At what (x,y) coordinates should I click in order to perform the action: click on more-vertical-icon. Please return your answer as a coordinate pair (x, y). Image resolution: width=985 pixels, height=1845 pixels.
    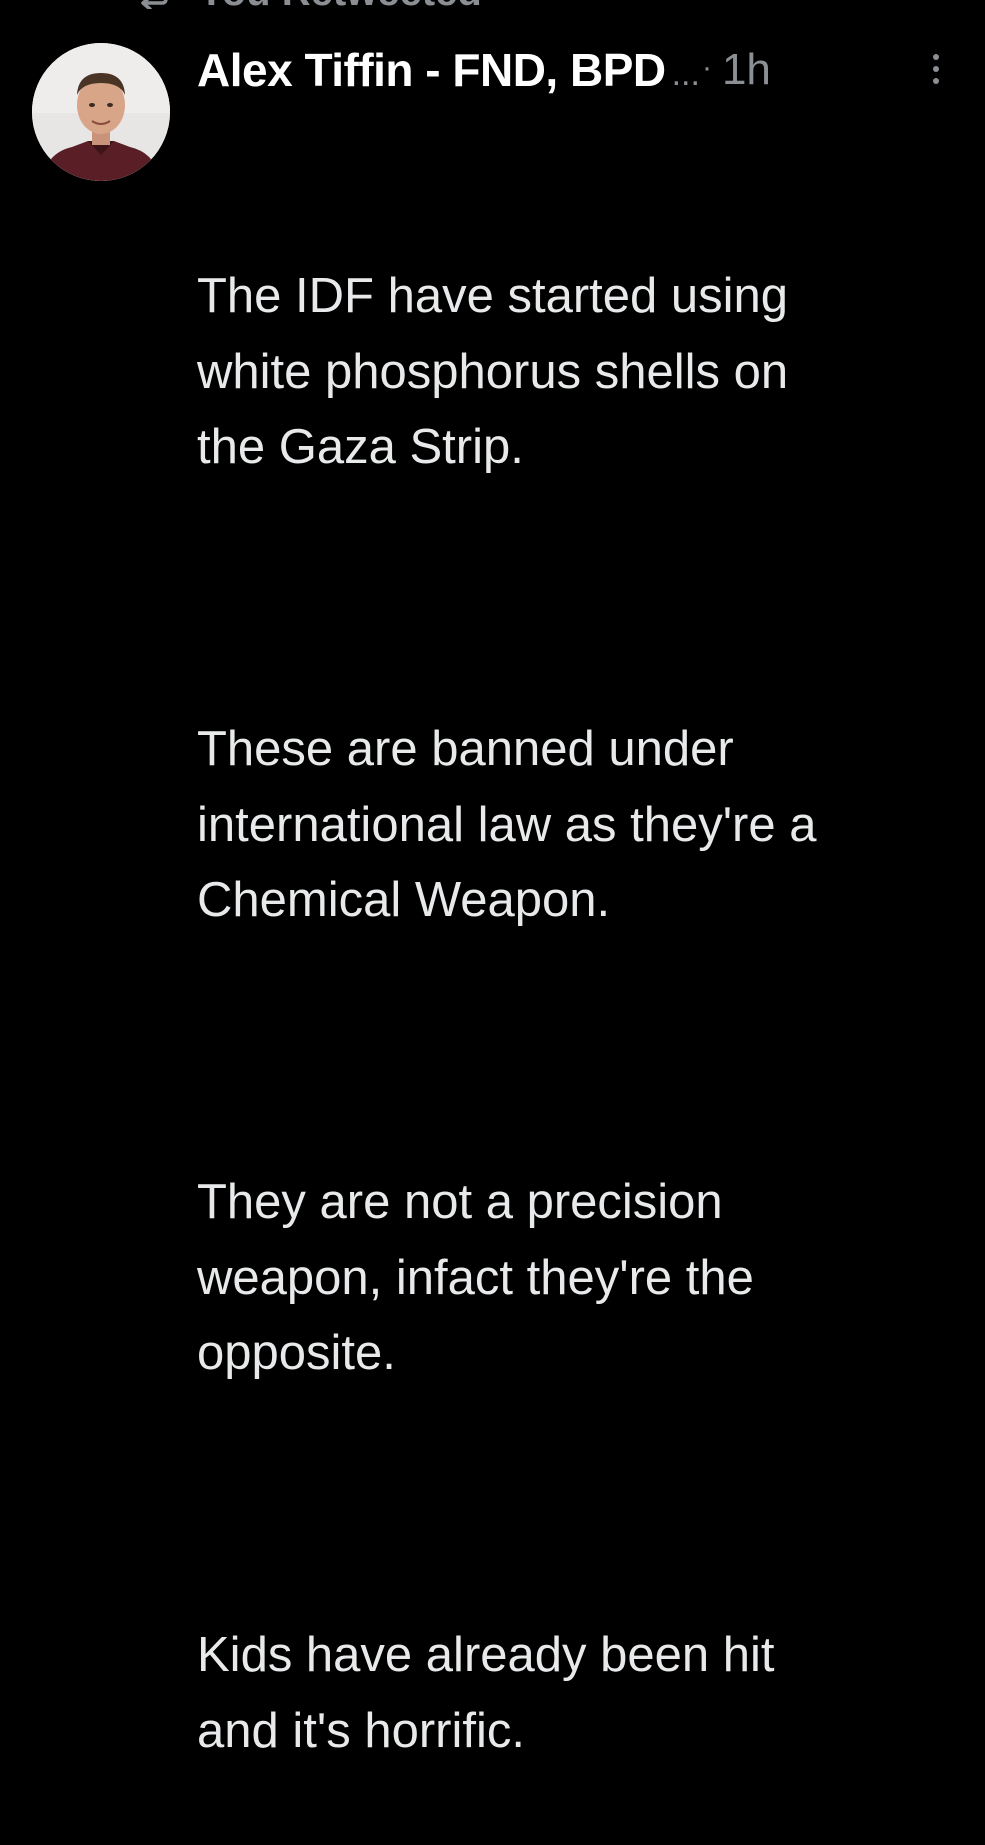
    Looking at the image, I should click on (936, 69).